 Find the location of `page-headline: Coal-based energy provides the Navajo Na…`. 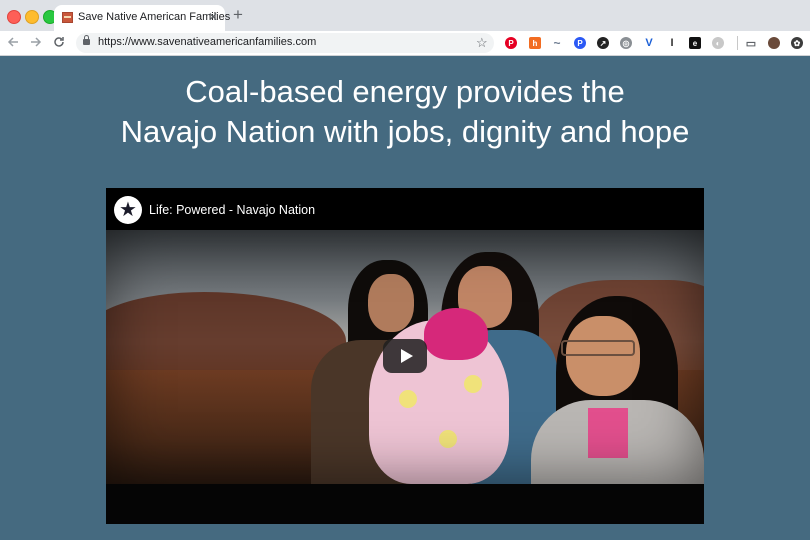

page-headline: Coal-based energy provides the Navajo Na… is located at coordinates (405, 112).